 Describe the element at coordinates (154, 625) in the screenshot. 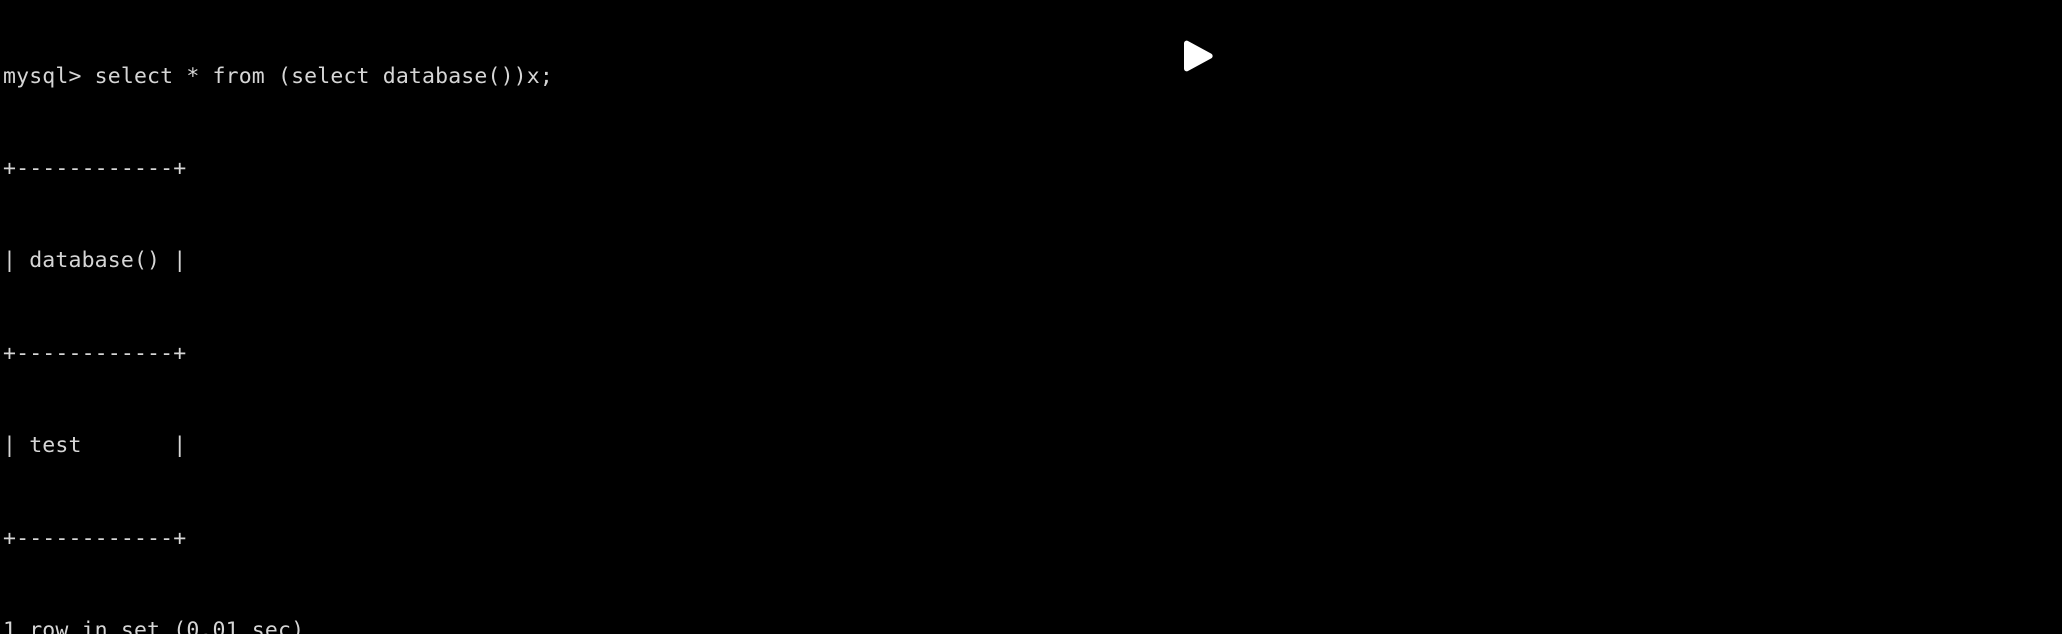

I see `terminal-line: 1 row in set (0.01 sec)` at that location.